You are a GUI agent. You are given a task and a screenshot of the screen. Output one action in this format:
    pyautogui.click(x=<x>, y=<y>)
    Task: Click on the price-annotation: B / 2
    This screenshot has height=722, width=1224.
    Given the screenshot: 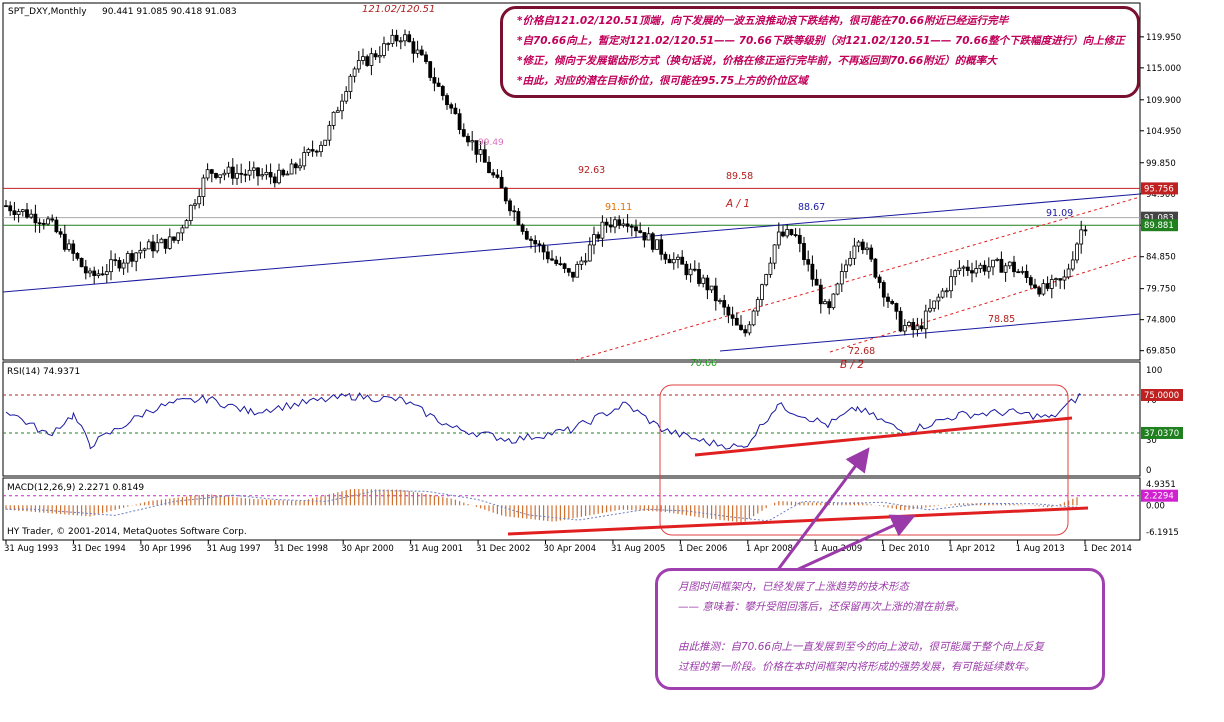 What is the action you would take?
    pyautogui.click(x=852, y=365)
    